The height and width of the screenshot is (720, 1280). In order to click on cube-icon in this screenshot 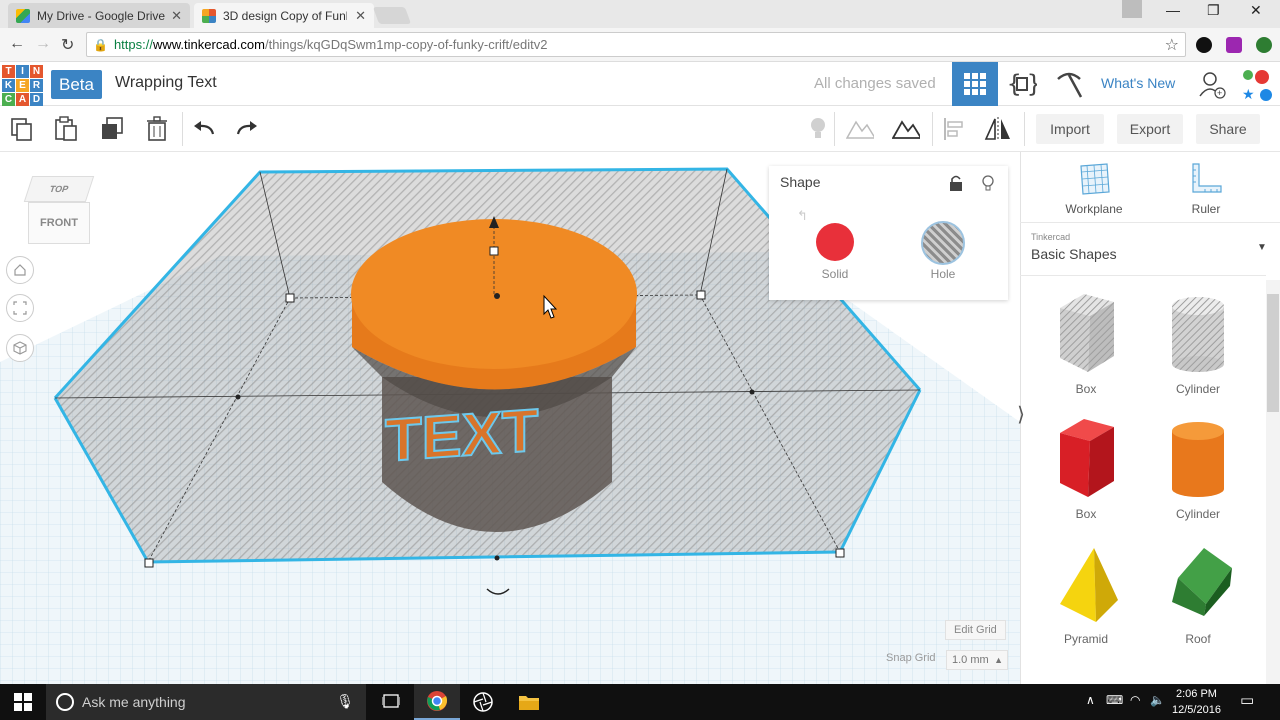, I will do `click(20, 348)`.